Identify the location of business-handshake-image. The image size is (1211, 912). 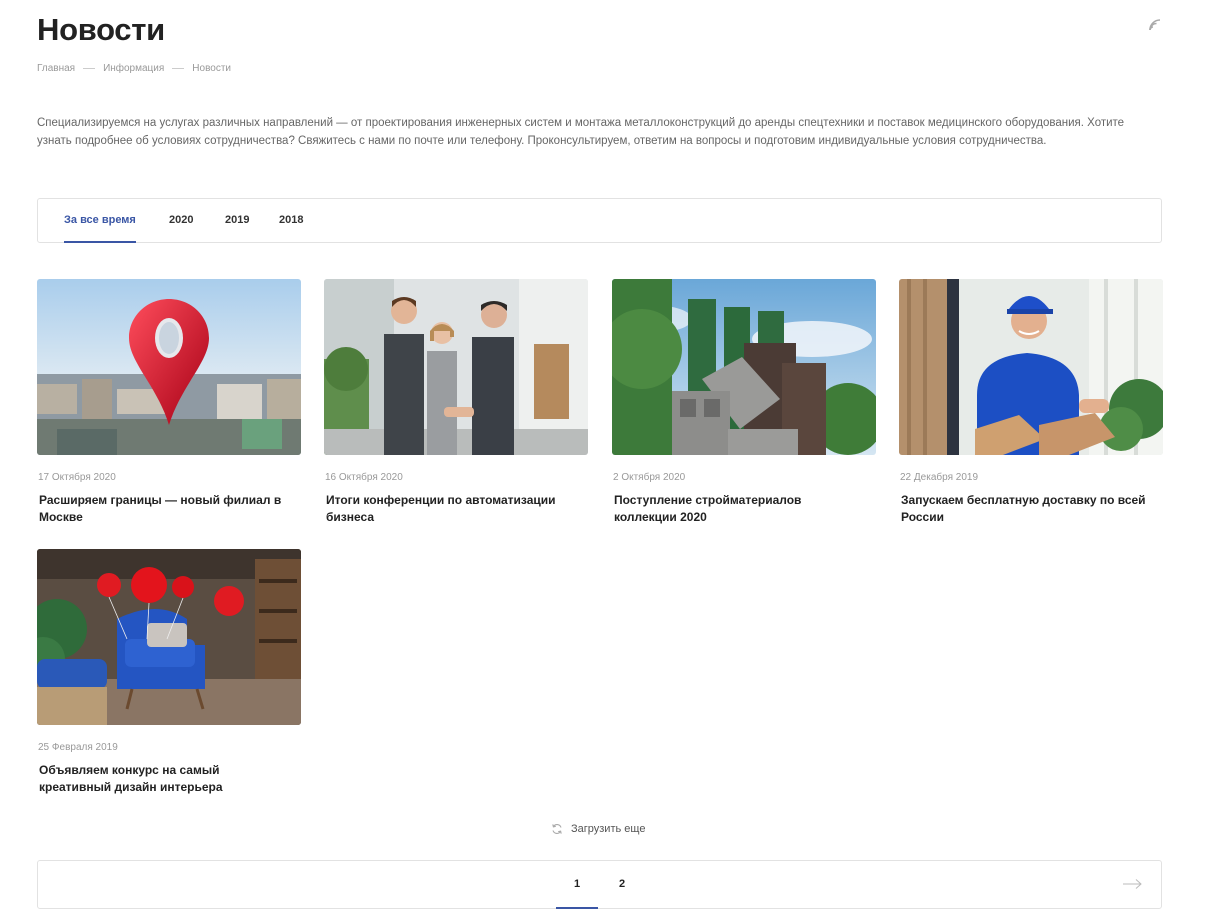
(456, 367).